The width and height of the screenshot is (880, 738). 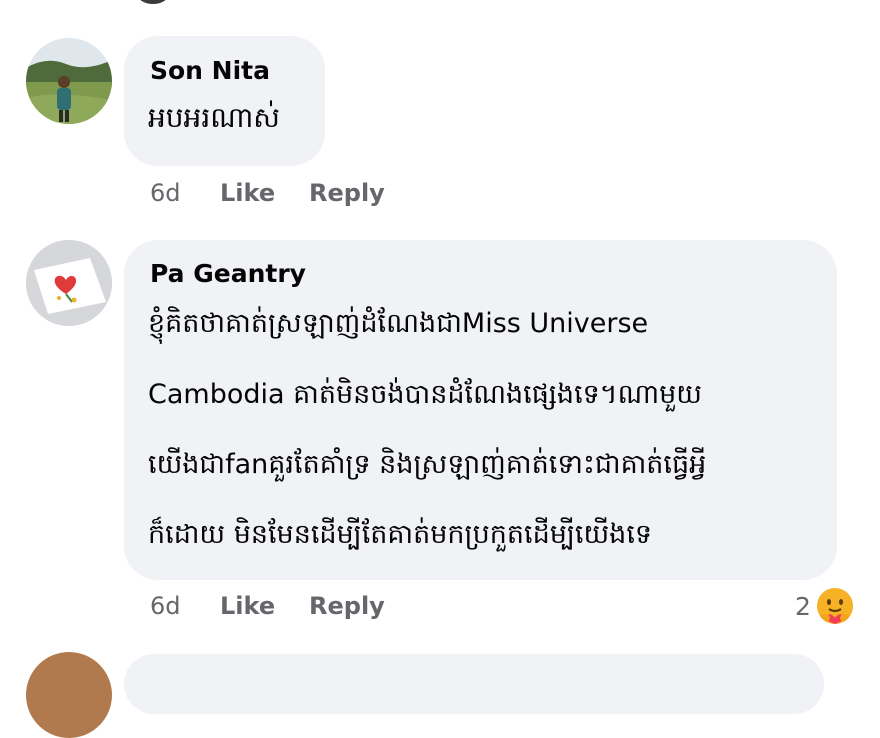 I want to click on profile-photo-landscape-icon, so click(x=69, y=81).